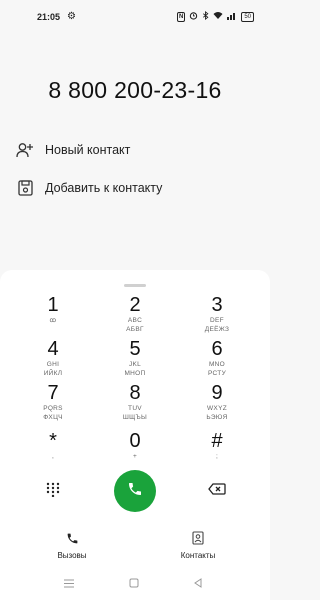 The image size is (320, 600). What do you see at coordinates (49, 17) in the screenshot?
I see `status-time: 21:05` at bounding box center [49, 17].